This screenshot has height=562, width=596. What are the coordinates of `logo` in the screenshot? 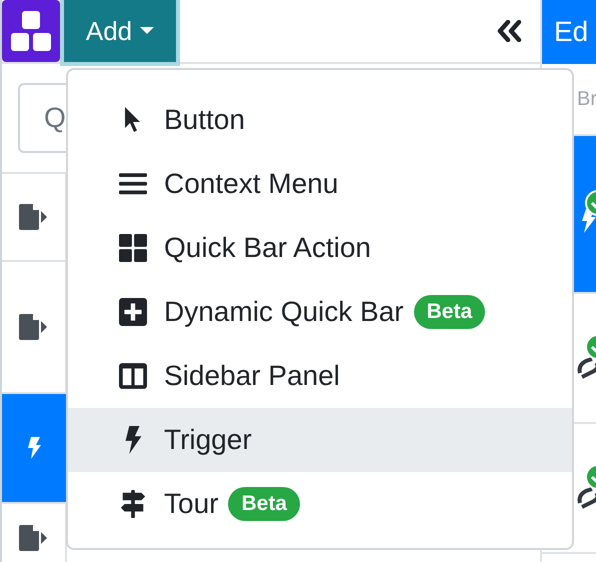 It's located at (31, 31).